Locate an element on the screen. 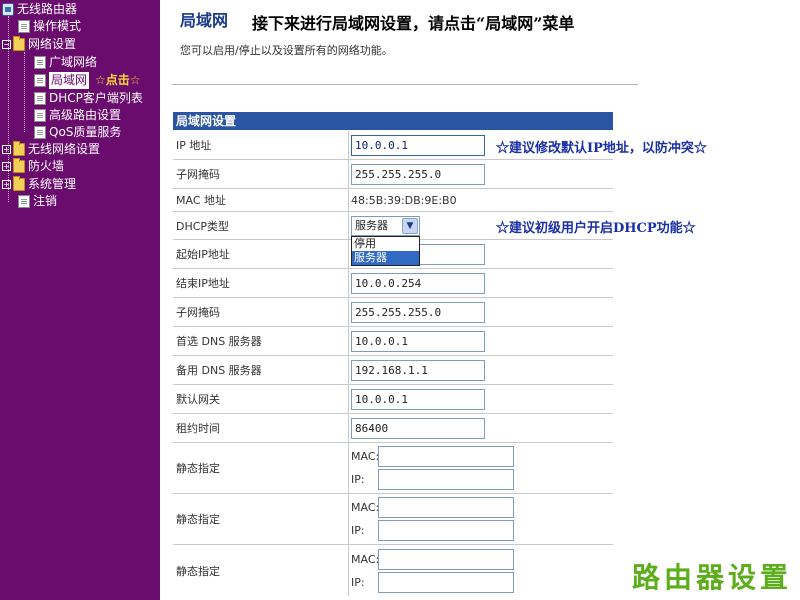 The height and width of the screenshot is (600, 800). sidebar-item-label: 无线网络设置 is located at coordinates (64, 149).